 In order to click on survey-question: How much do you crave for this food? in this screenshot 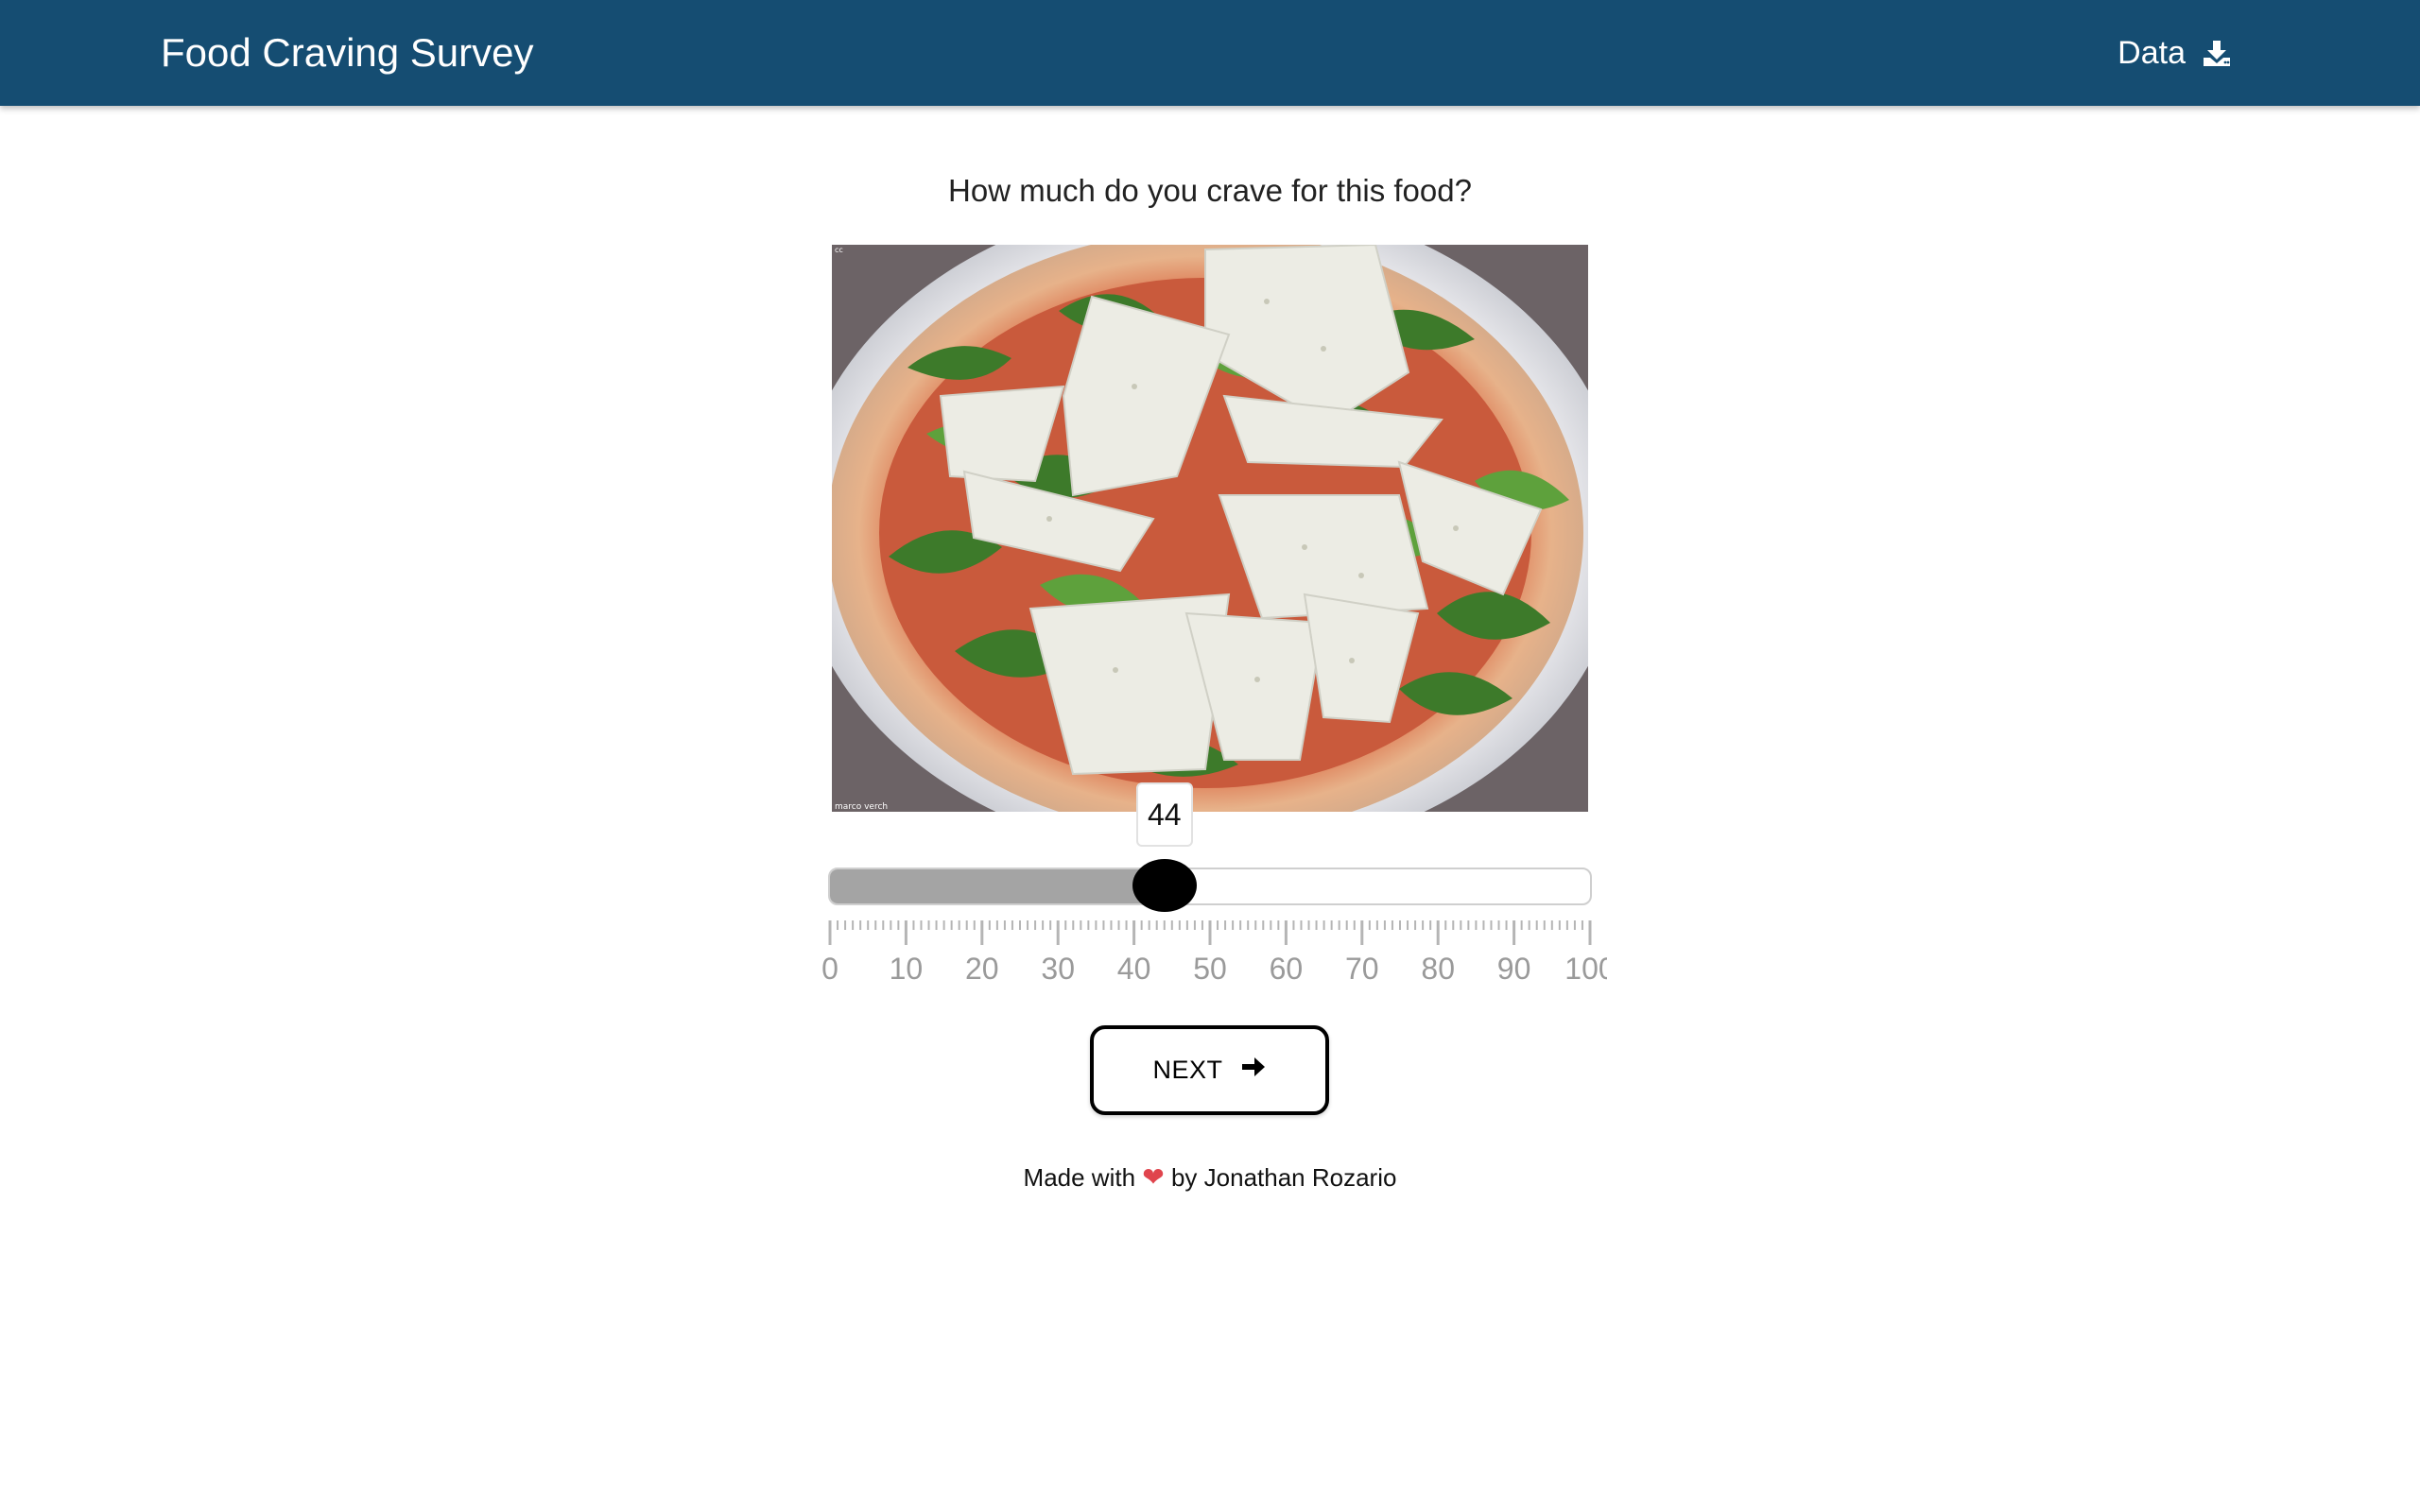, I will do `click(1210, 190)`.